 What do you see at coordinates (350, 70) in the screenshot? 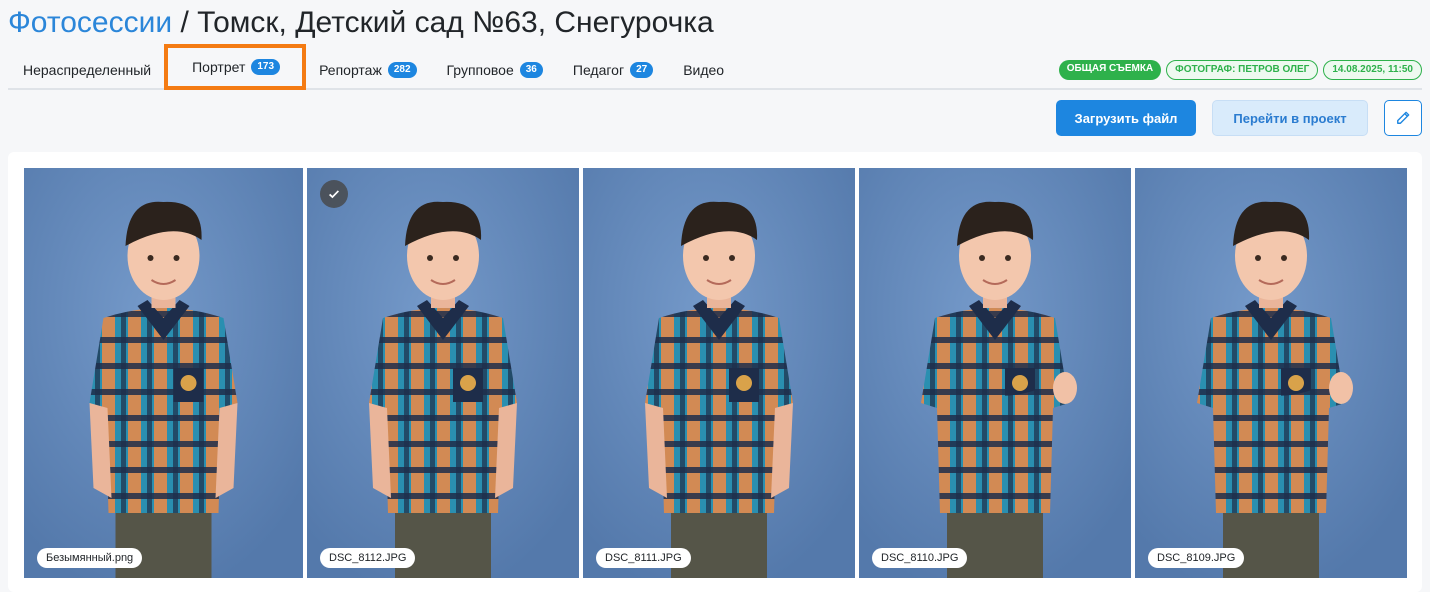
I see `tab-label: Репортаж` at bounding box center [350, 70].